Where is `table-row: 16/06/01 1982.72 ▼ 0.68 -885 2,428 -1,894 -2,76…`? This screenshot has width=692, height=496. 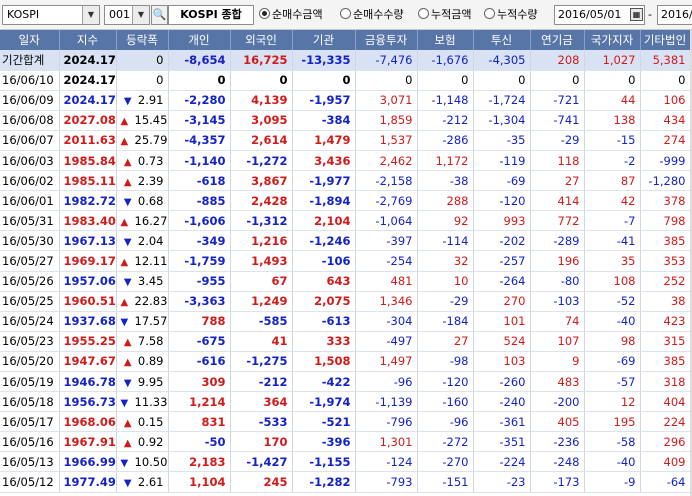
table-row: 16/06/01 1982.72 ▼ 0.68 -885 2,428 -1,894 -2,76… is located at coordinates (345, 201).